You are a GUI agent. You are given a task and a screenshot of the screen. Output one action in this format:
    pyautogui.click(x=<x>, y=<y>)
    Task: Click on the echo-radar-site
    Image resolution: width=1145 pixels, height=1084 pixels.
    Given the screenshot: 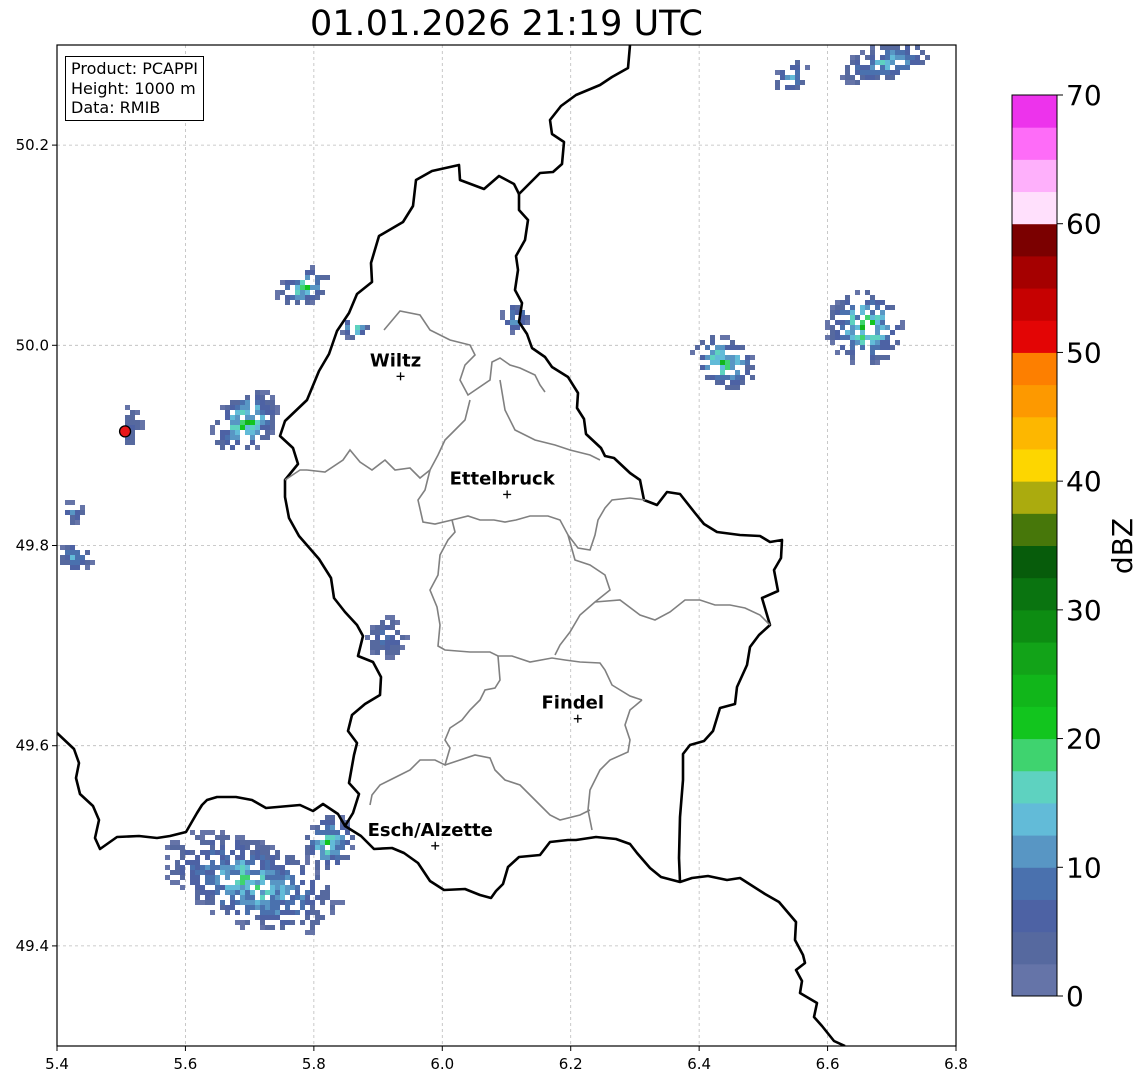 What is the action you would take?
    pyautogui.click(x=132, y=425)
    